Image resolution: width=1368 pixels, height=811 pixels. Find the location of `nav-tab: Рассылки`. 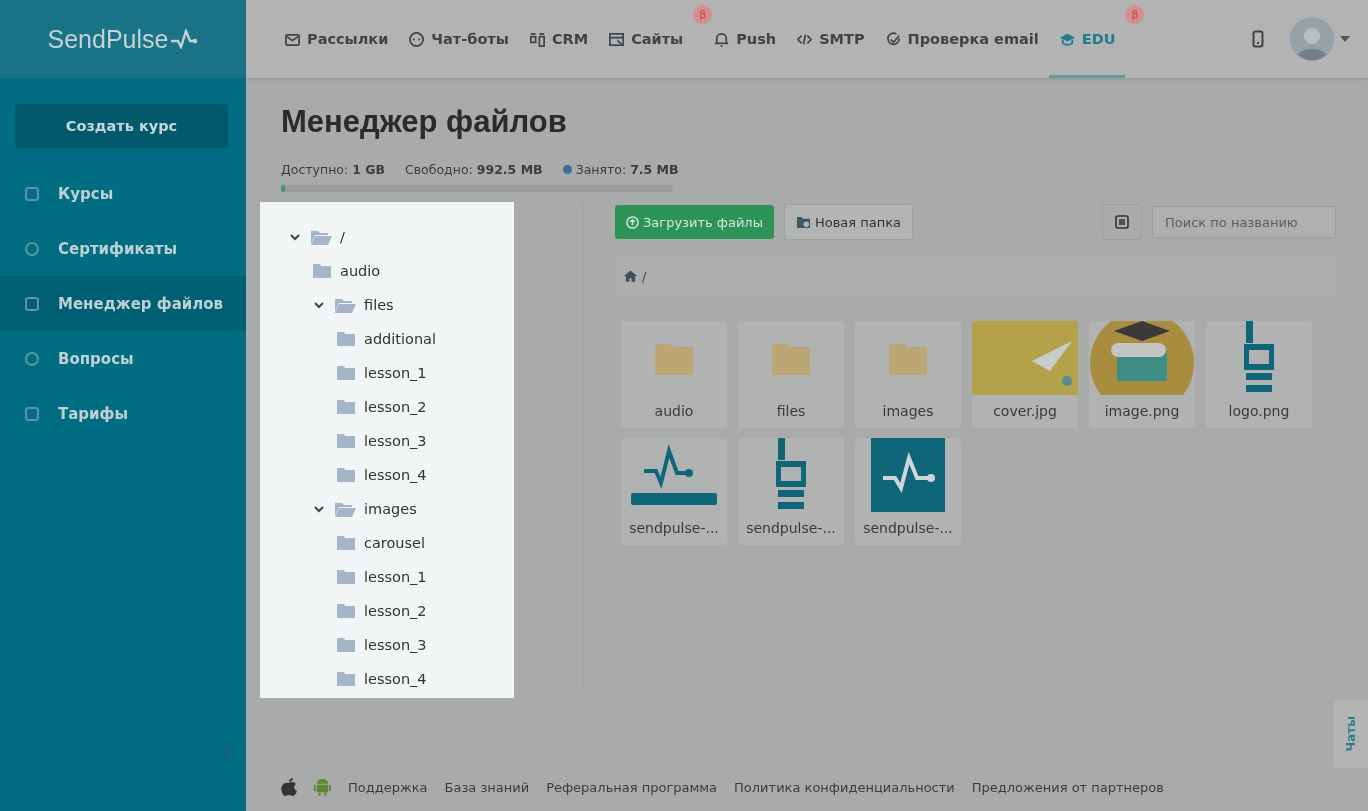

nav-tab: Рассылки is located at coordinates (336, 39).